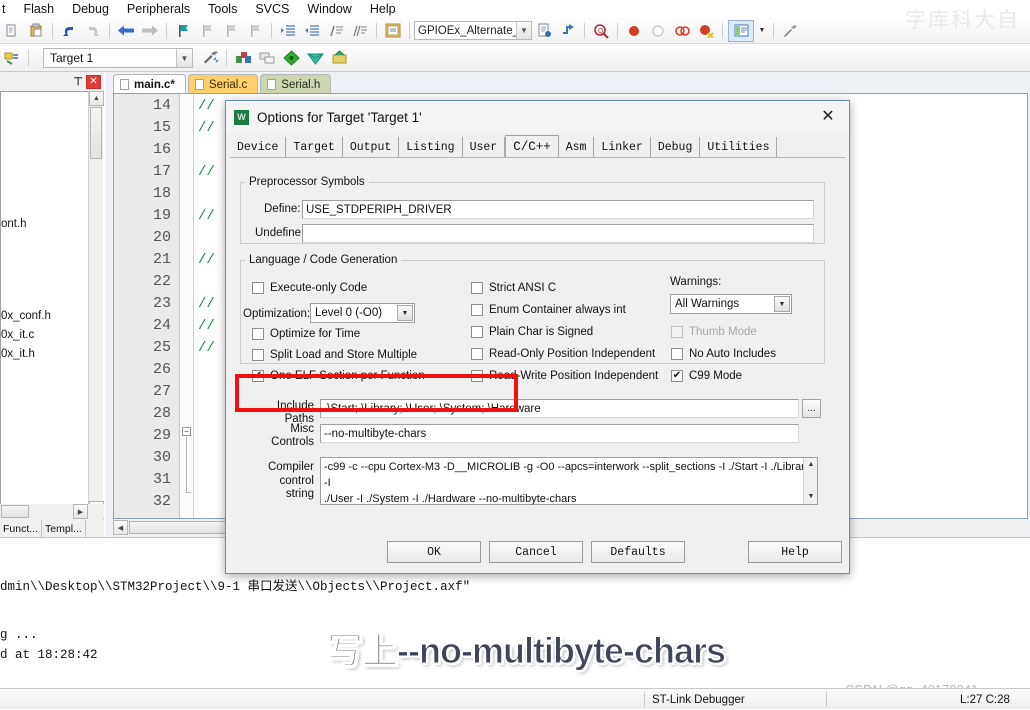  Describe the element at coordinates (564, 376) in the screenshot. I see `checkbox-read-write-position-independent: Read-Write Position Independent` at that location.